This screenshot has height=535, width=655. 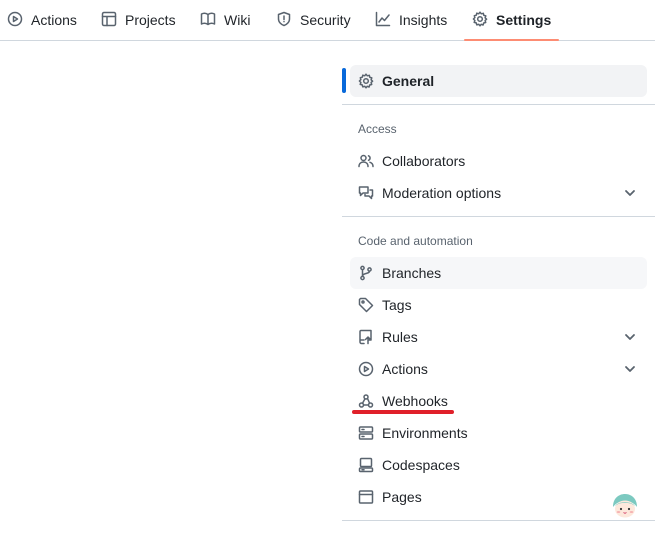 What do you see at coordinates (208, 20) in the screenshot?
I see `book-icon` at bounding box center [208, 20].